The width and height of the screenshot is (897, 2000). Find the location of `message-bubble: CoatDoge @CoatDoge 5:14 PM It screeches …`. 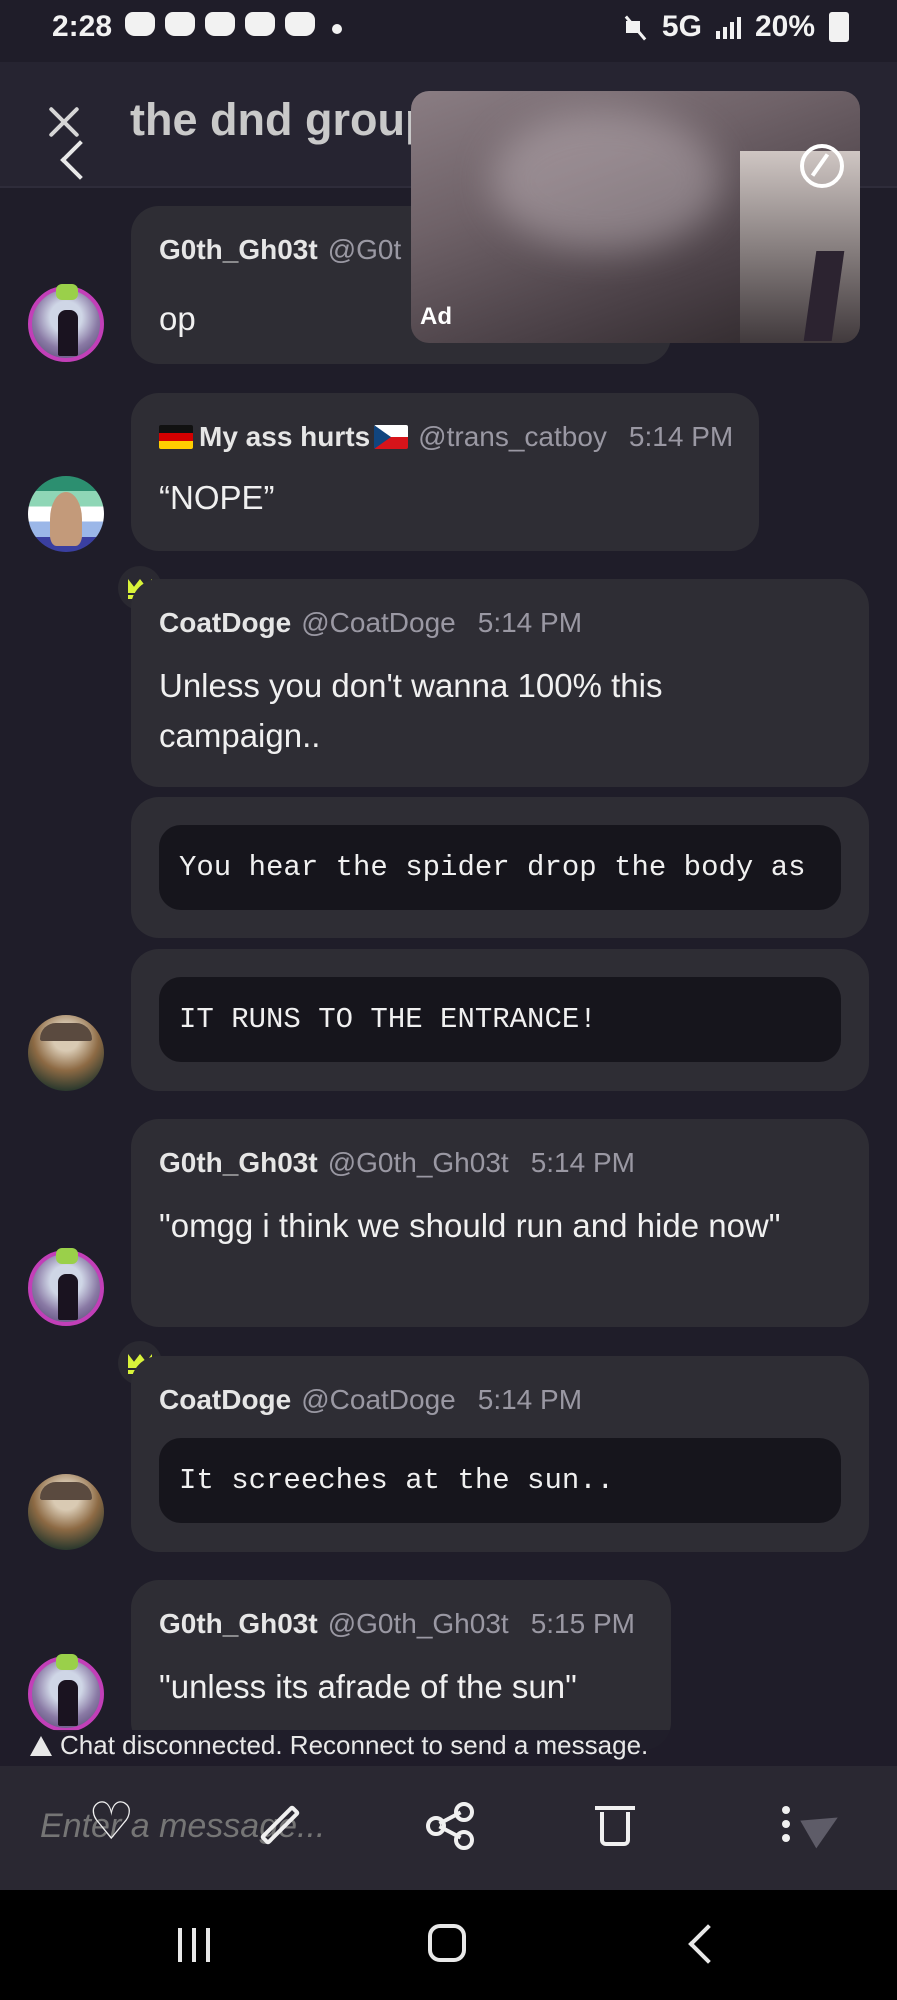

message-bubble: CoatDoge @CoatDoge 5:14 PM It screeches … is located at coordinates (500, 1454).